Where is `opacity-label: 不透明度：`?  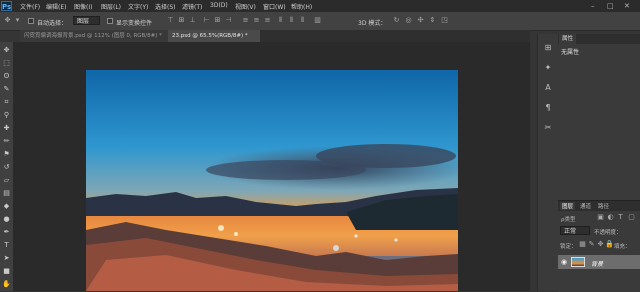
opacity-label: 不透明度： is located at coordinates (608, 233).